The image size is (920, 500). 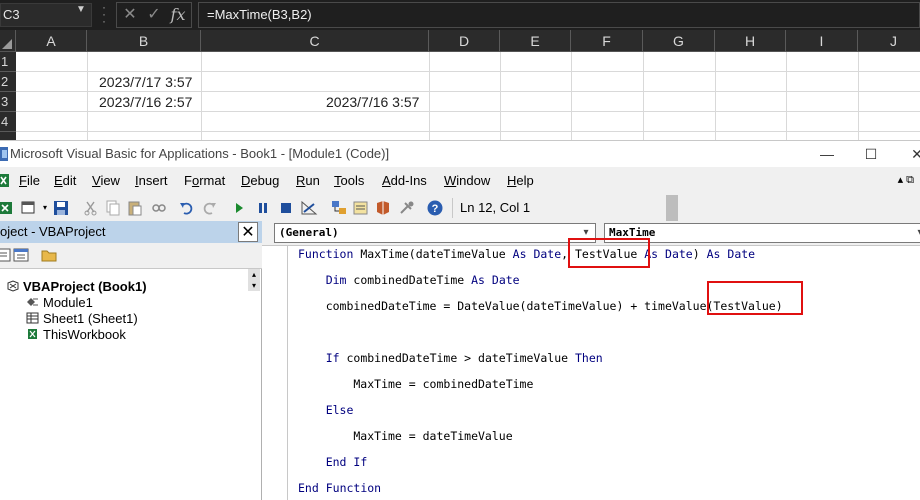 I want to click on project-explorer-toolbar: ▴ ▾, so click(x=131, y=267).